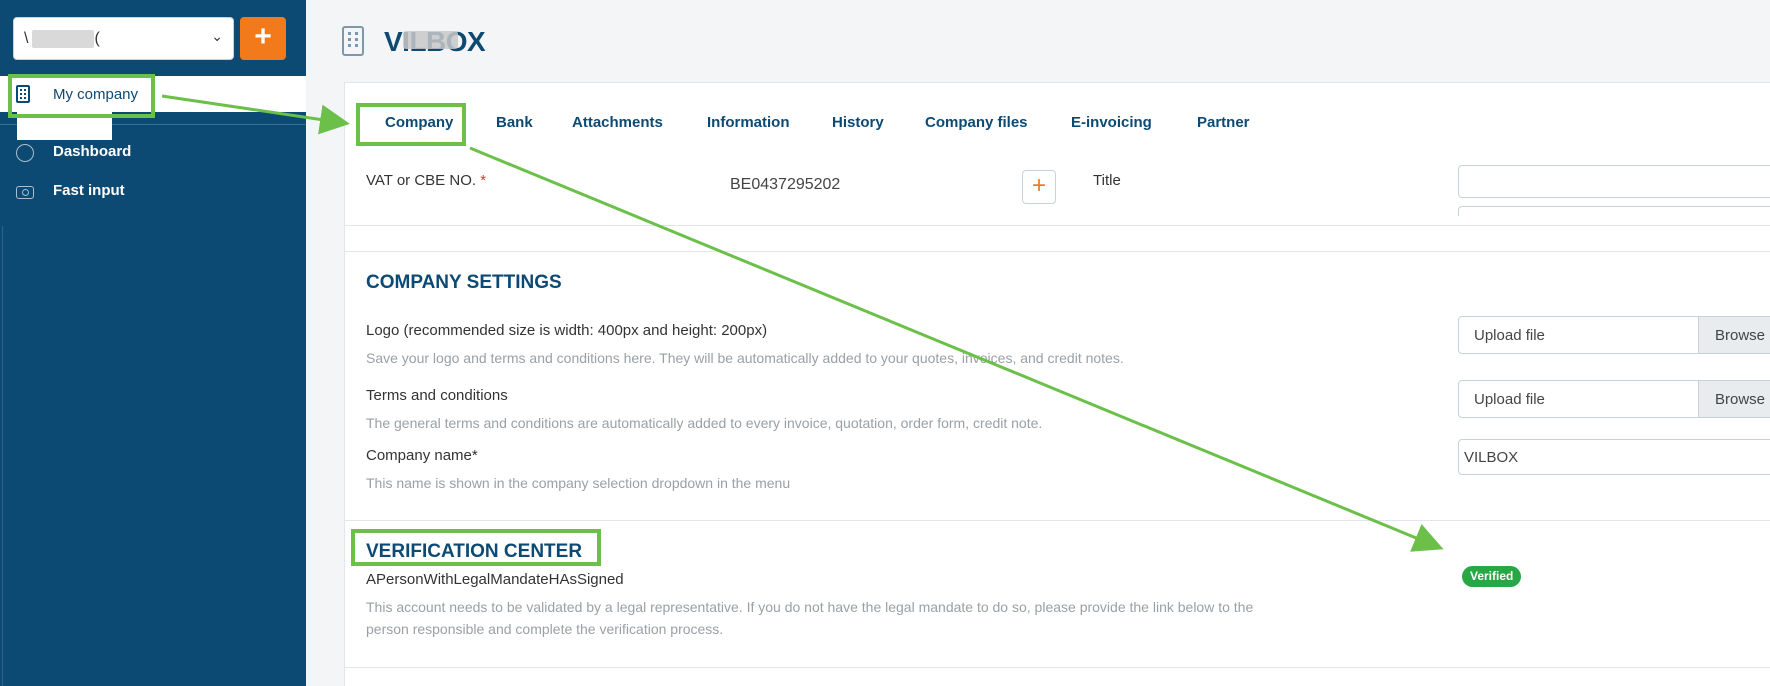 The image size is (1770, 686). I want to click on logo-upload-field: Upload file Browse, so click(1614, 335).